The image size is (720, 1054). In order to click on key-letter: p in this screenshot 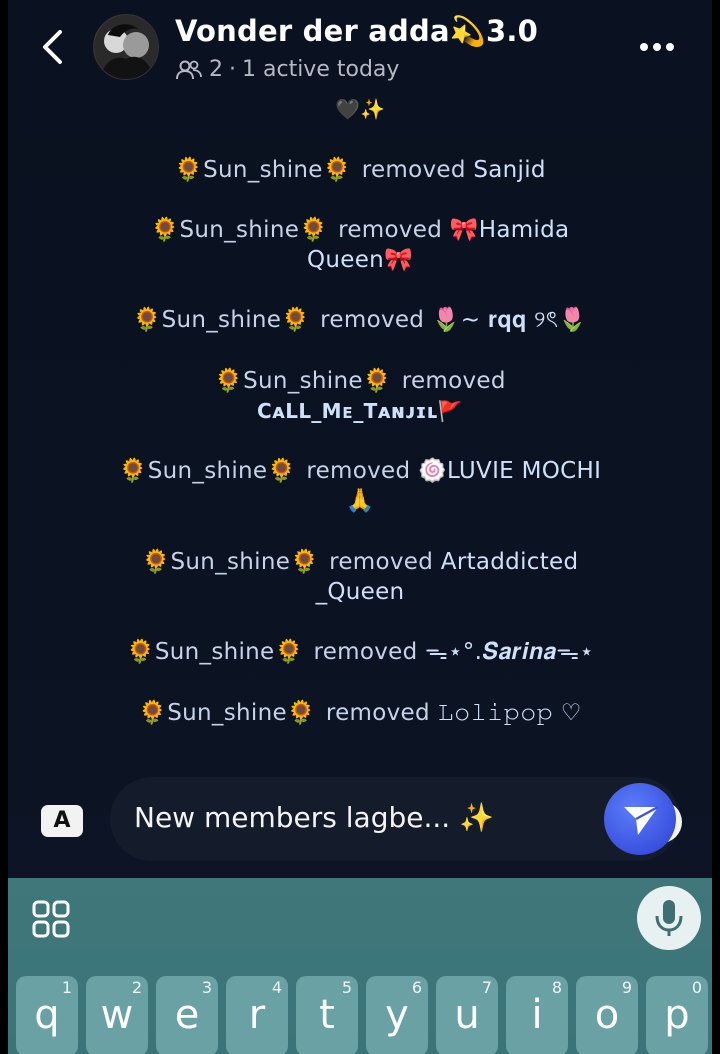, I will do `click(677, 1015)`.